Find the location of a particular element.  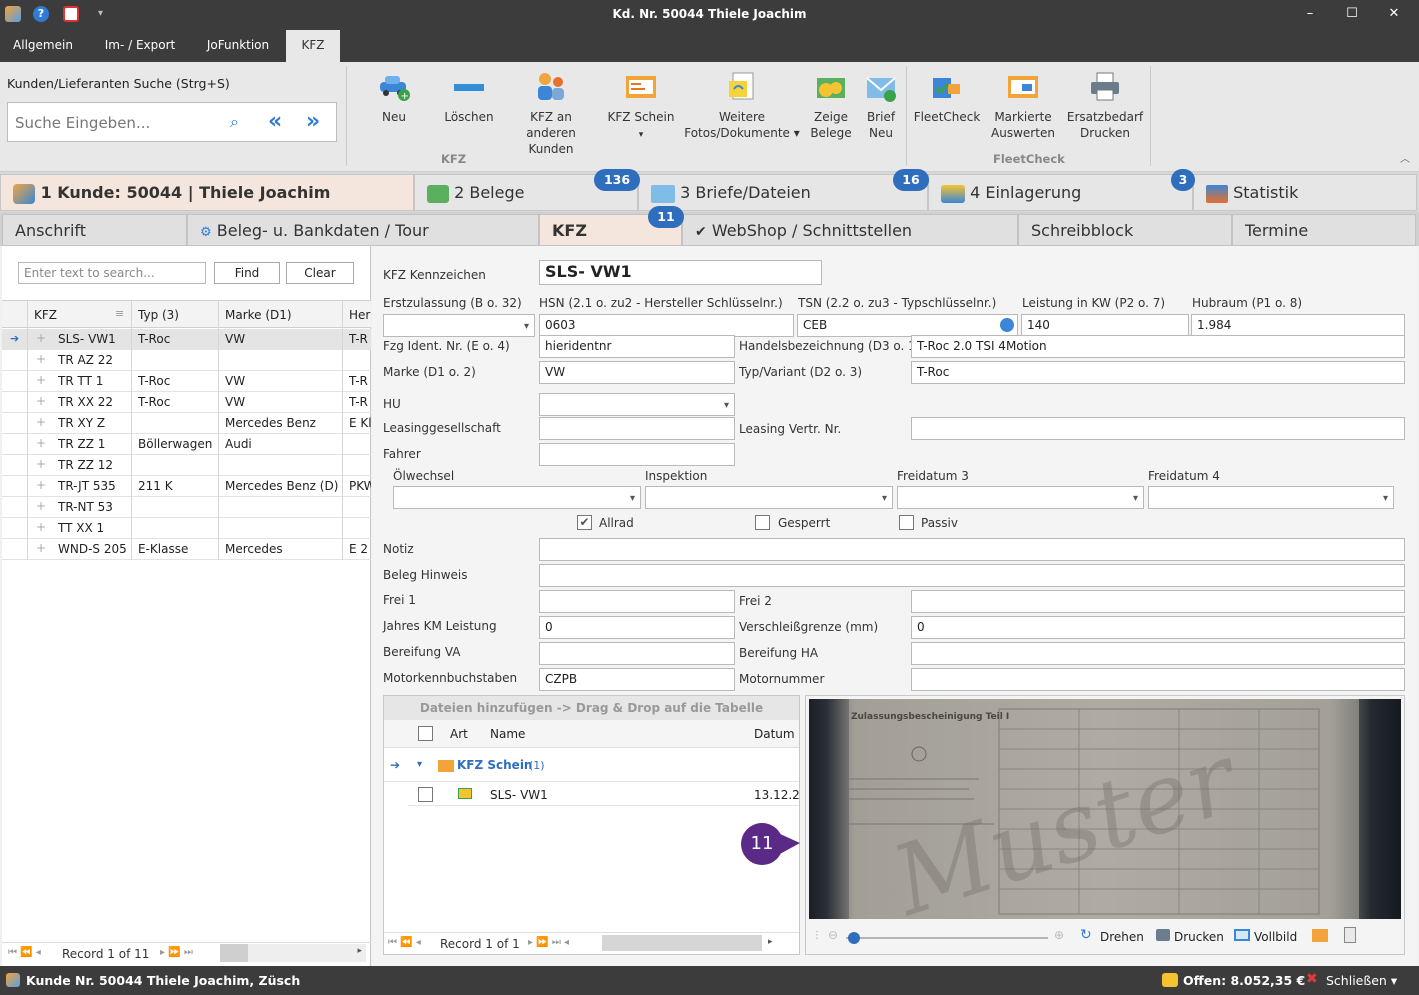

weitere-fotos-button: Weitere Fotos/Dokumente ▾ is located at coordinates (742, 105).